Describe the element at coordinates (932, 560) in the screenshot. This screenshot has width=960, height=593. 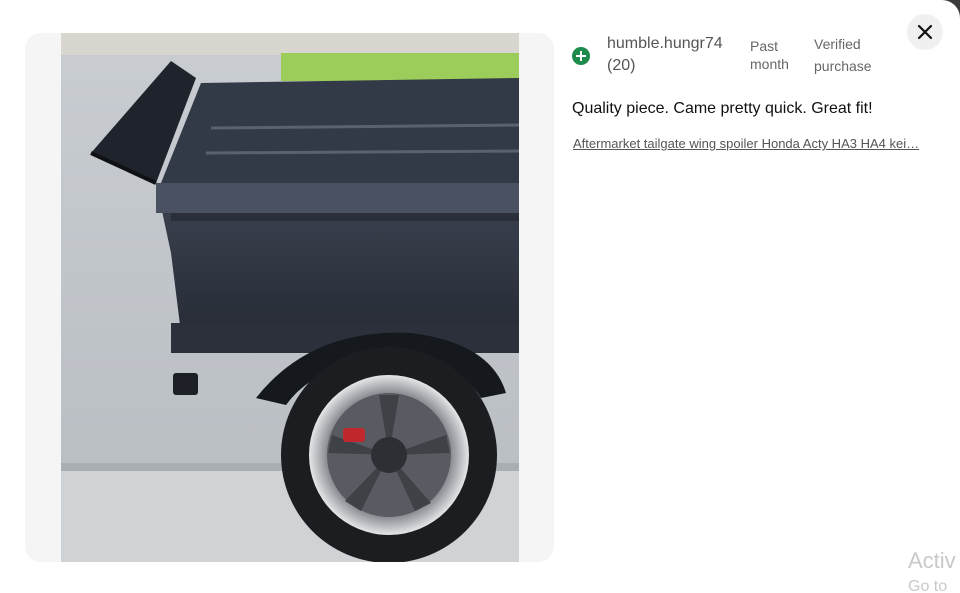
I see `activation-watermark: Activ` at that location.